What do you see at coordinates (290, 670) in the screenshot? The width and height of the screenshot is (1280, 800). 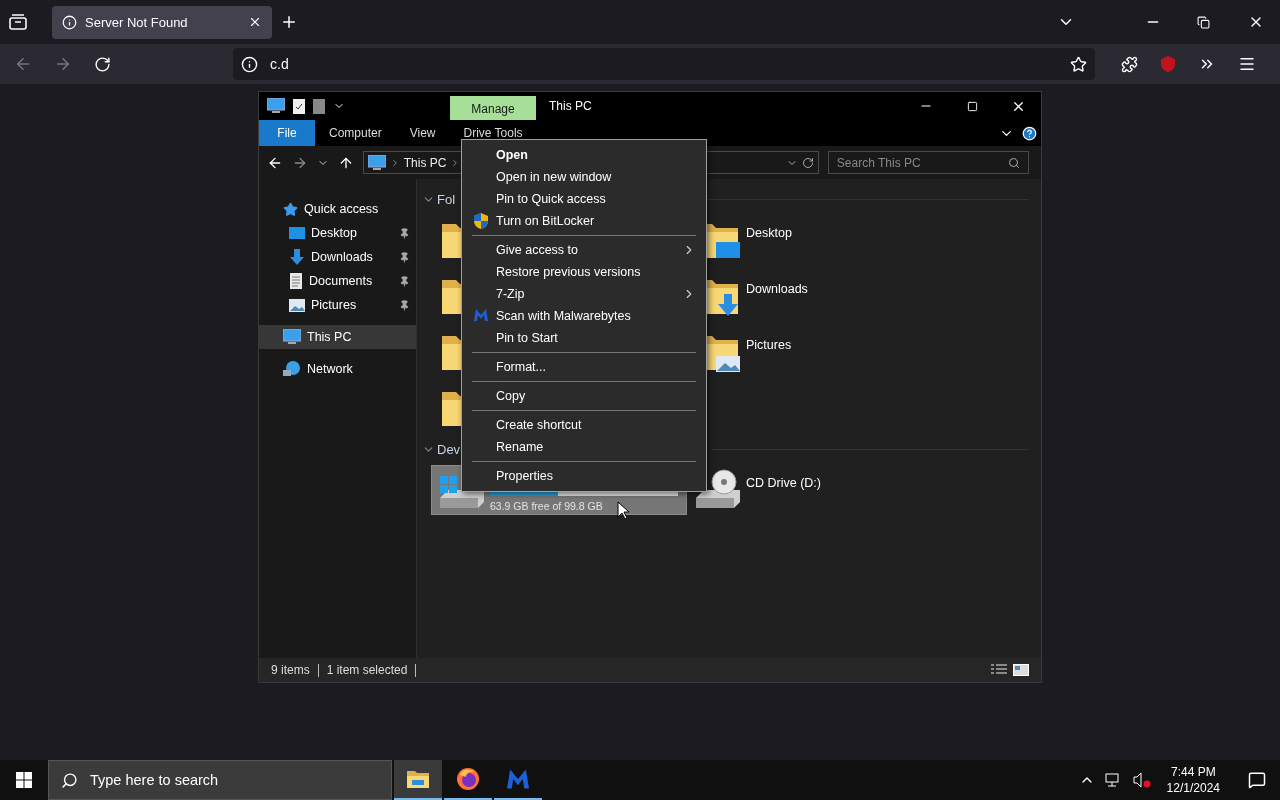 I see `item-count: 9 items` at bounding box center [290, 670].